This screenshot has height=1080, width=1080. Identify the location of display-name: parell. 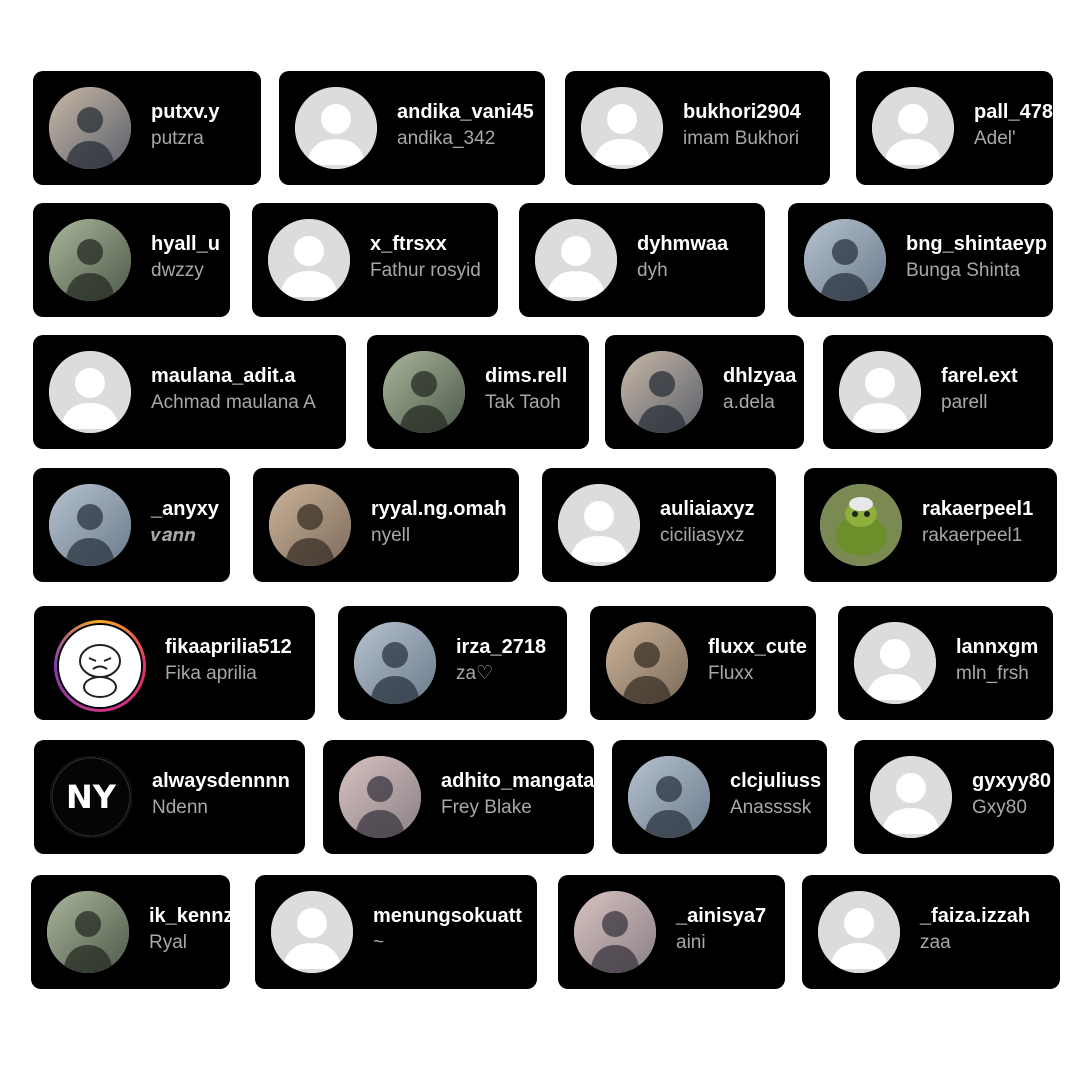
(964, 402).